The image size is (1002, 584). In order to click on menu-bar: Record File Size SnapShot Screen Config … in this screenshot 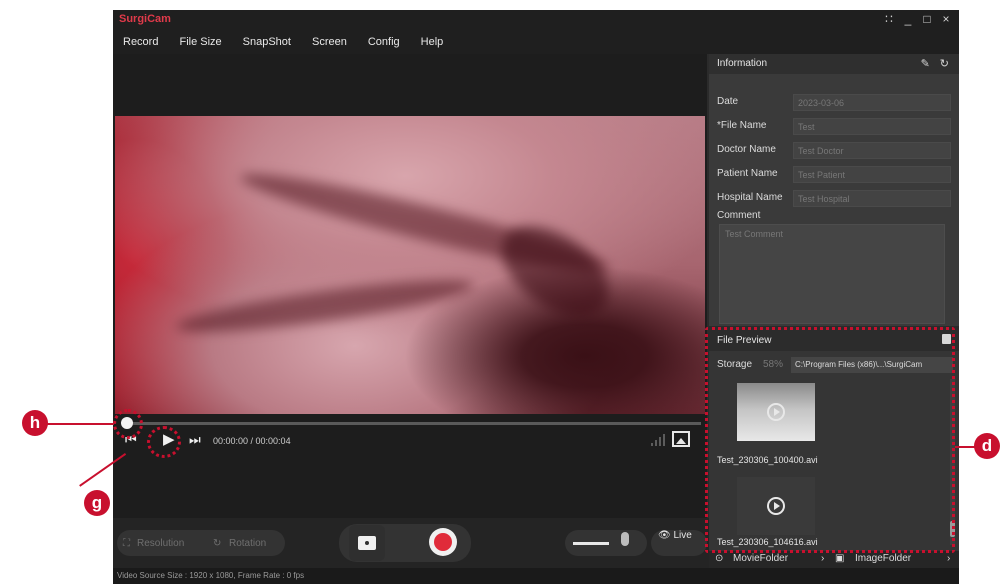, I will do `click(536, 42)`.